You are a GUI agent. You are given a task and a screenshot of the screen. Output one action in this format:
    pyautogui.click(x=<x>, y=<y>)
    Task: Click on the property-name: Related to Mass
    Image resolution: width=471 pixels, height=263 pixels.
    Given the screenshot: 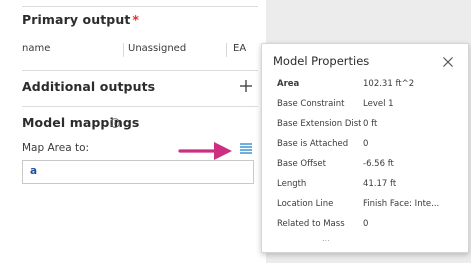 What is the action you would take?
    pyautogui.click(x=311, y=224)
    